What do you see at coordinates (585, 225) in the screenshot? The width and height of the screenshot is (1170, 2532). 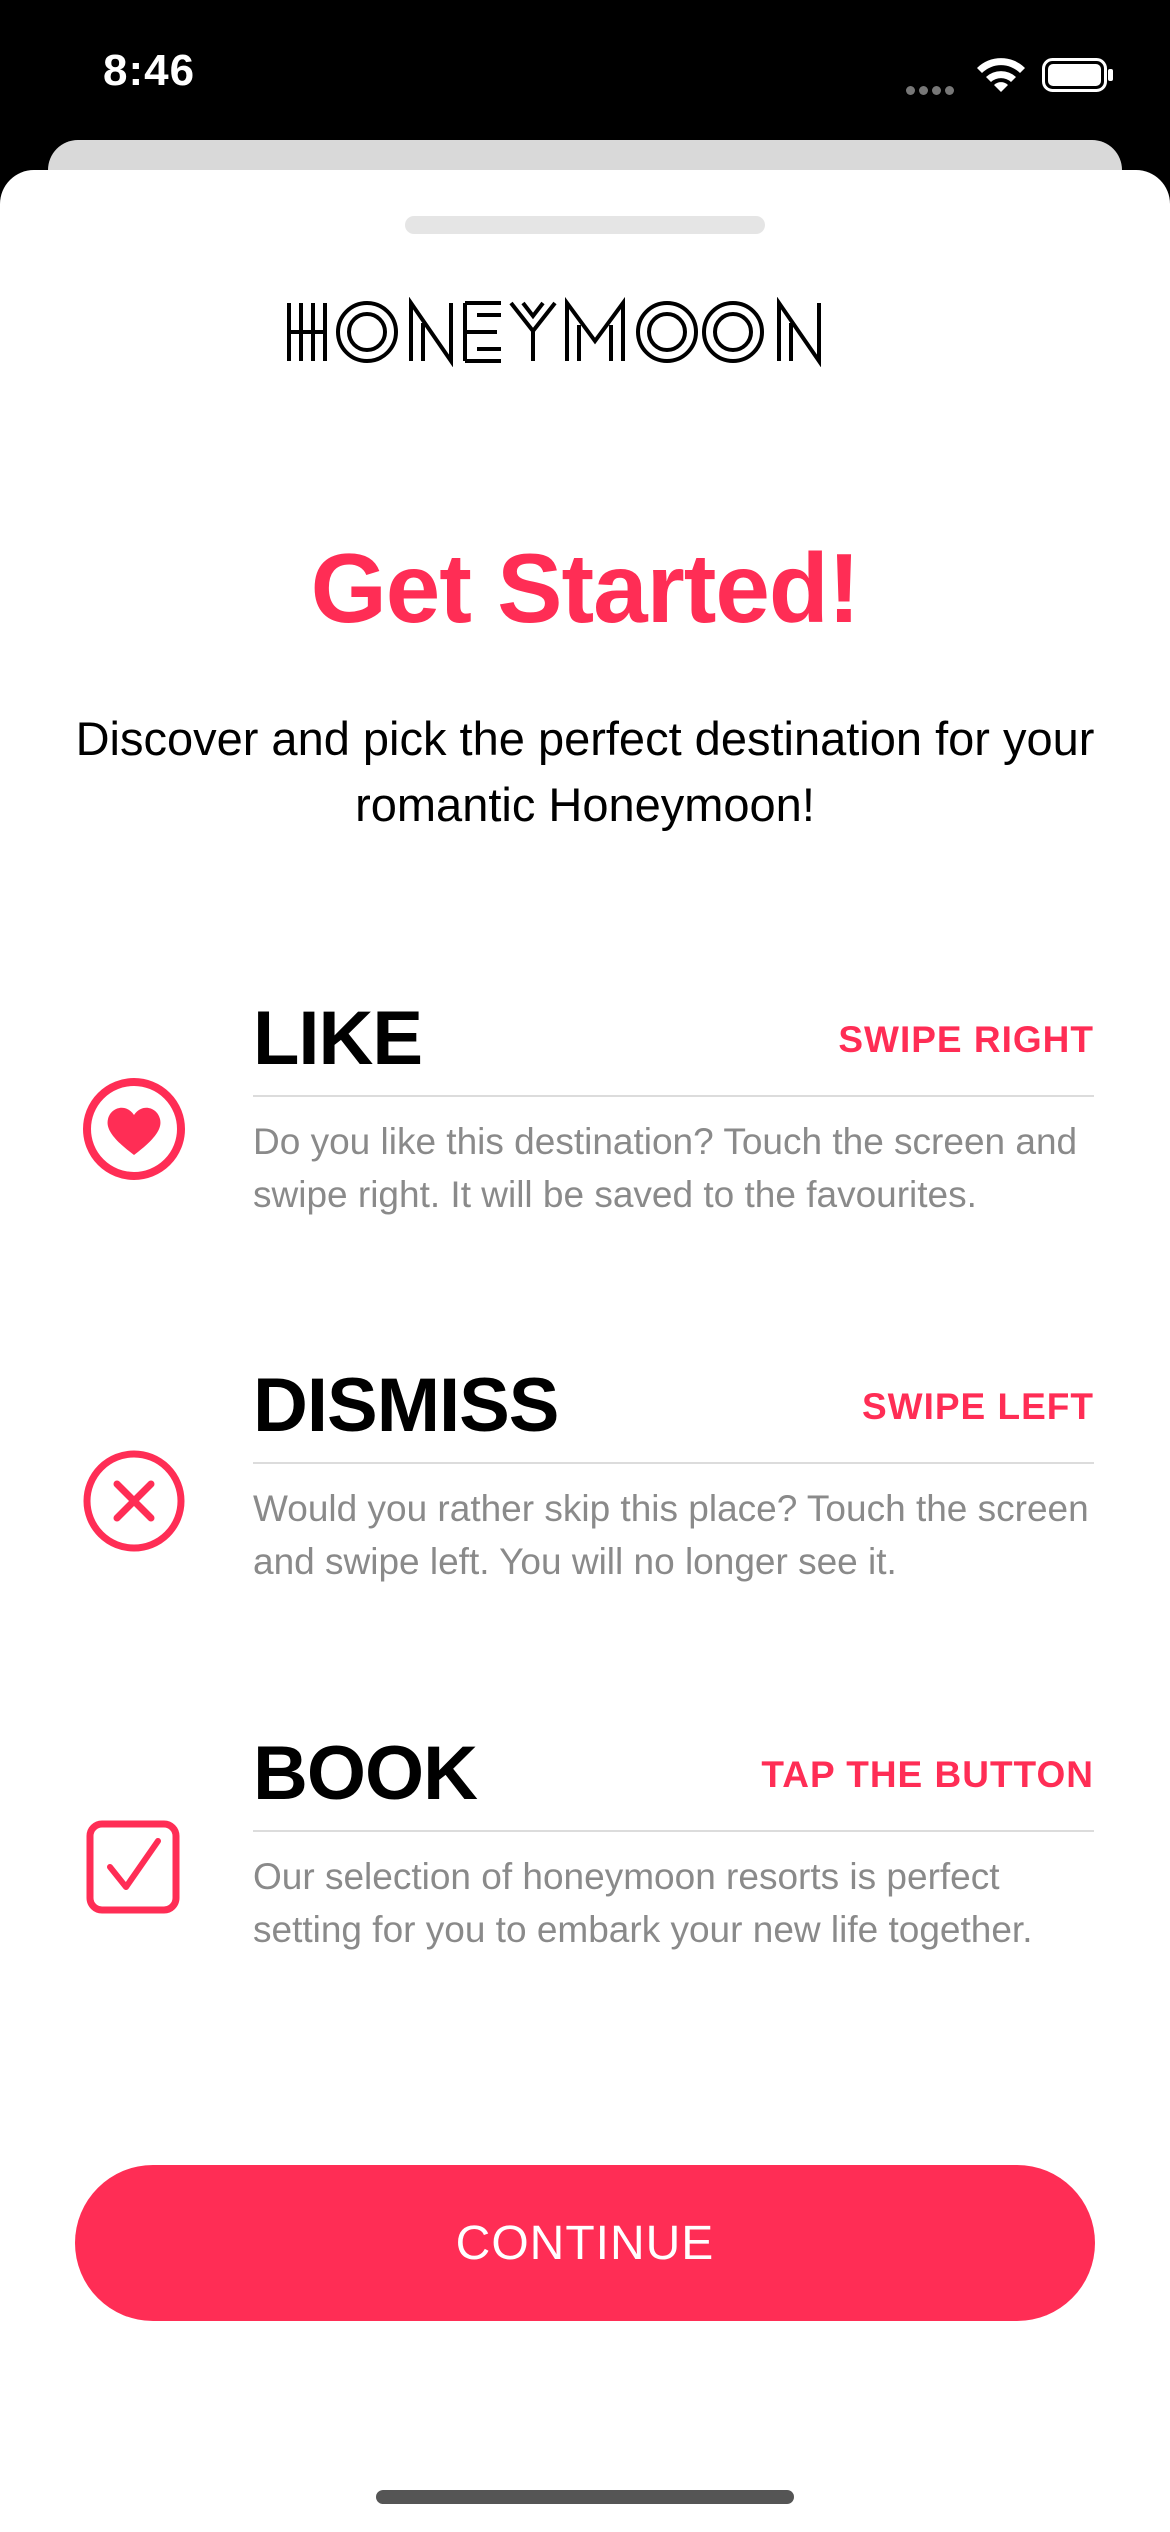 I see `sheet-grabber` at bounding box center [585, 225].